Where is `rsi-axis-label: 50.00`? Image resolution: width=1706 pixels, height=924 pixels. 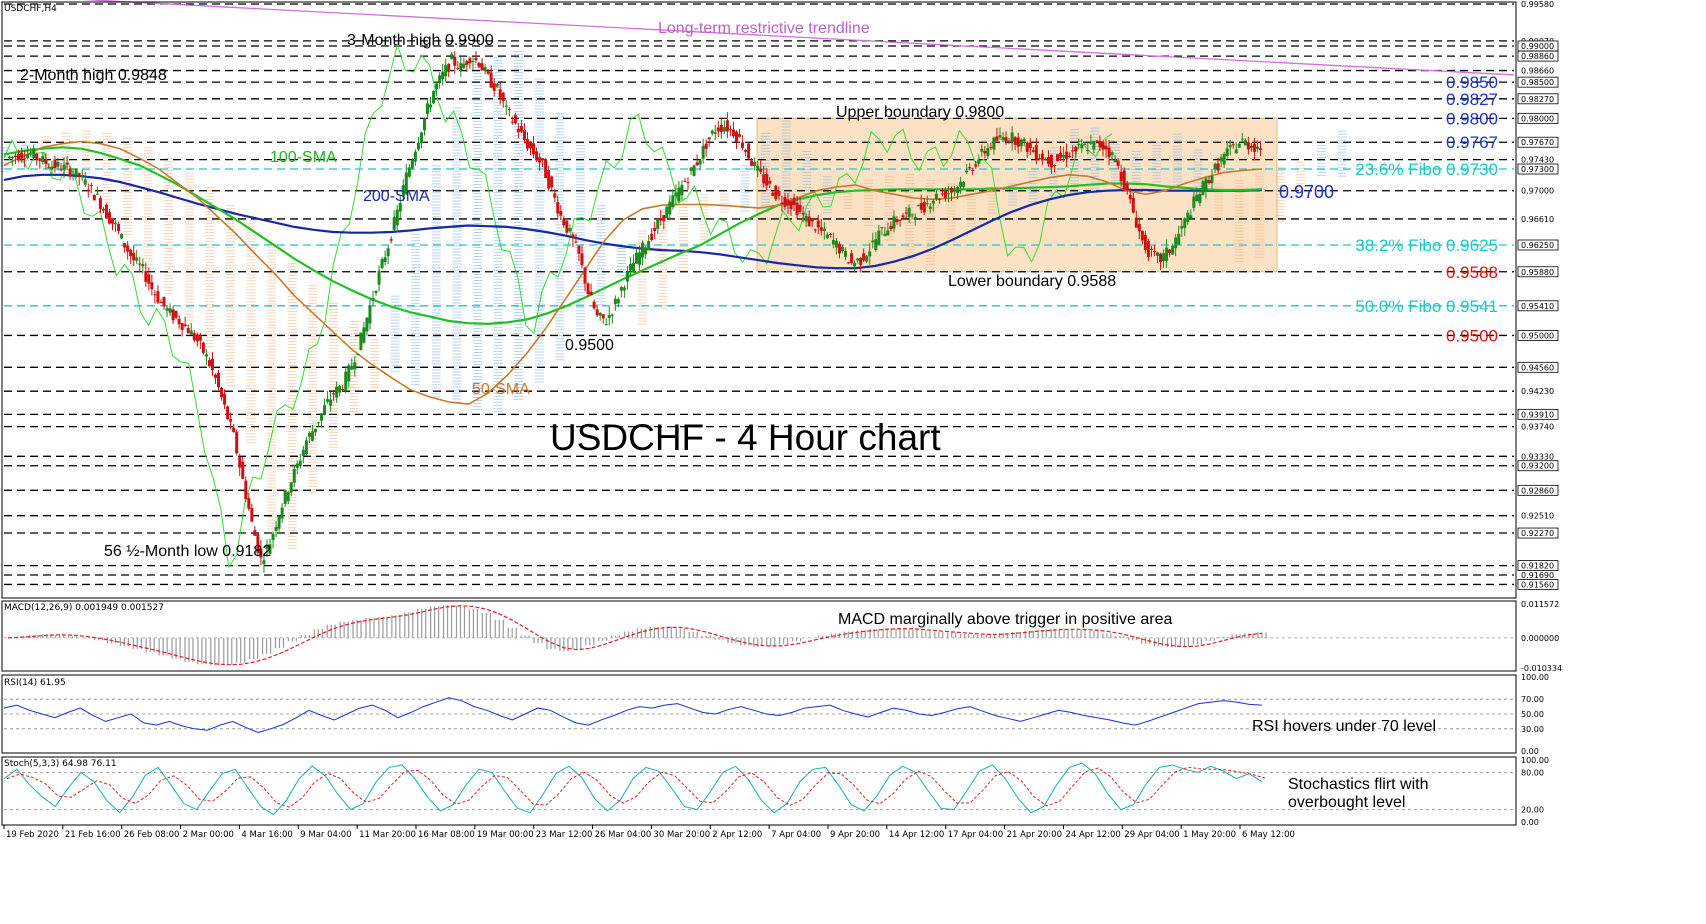
rsi-axis-label: 50.00 is located at coordinates (1532, 714).